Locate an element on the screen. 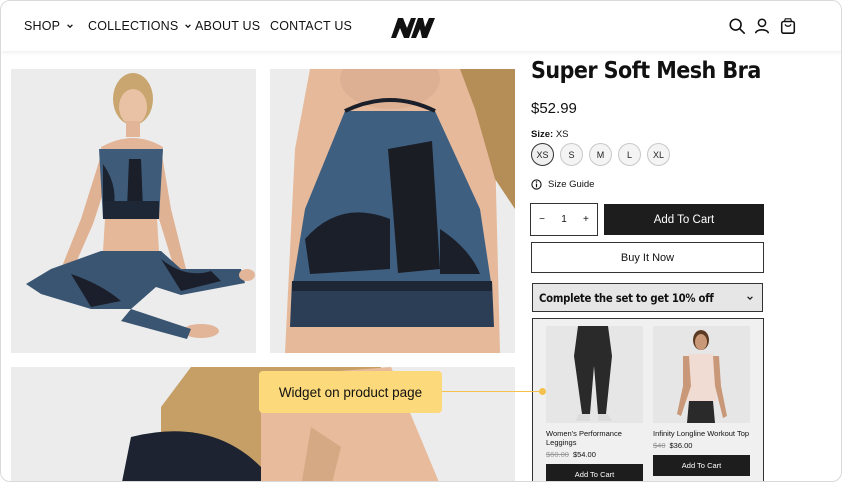  sale-price: $36.00 is located at coordinates (681, 445).